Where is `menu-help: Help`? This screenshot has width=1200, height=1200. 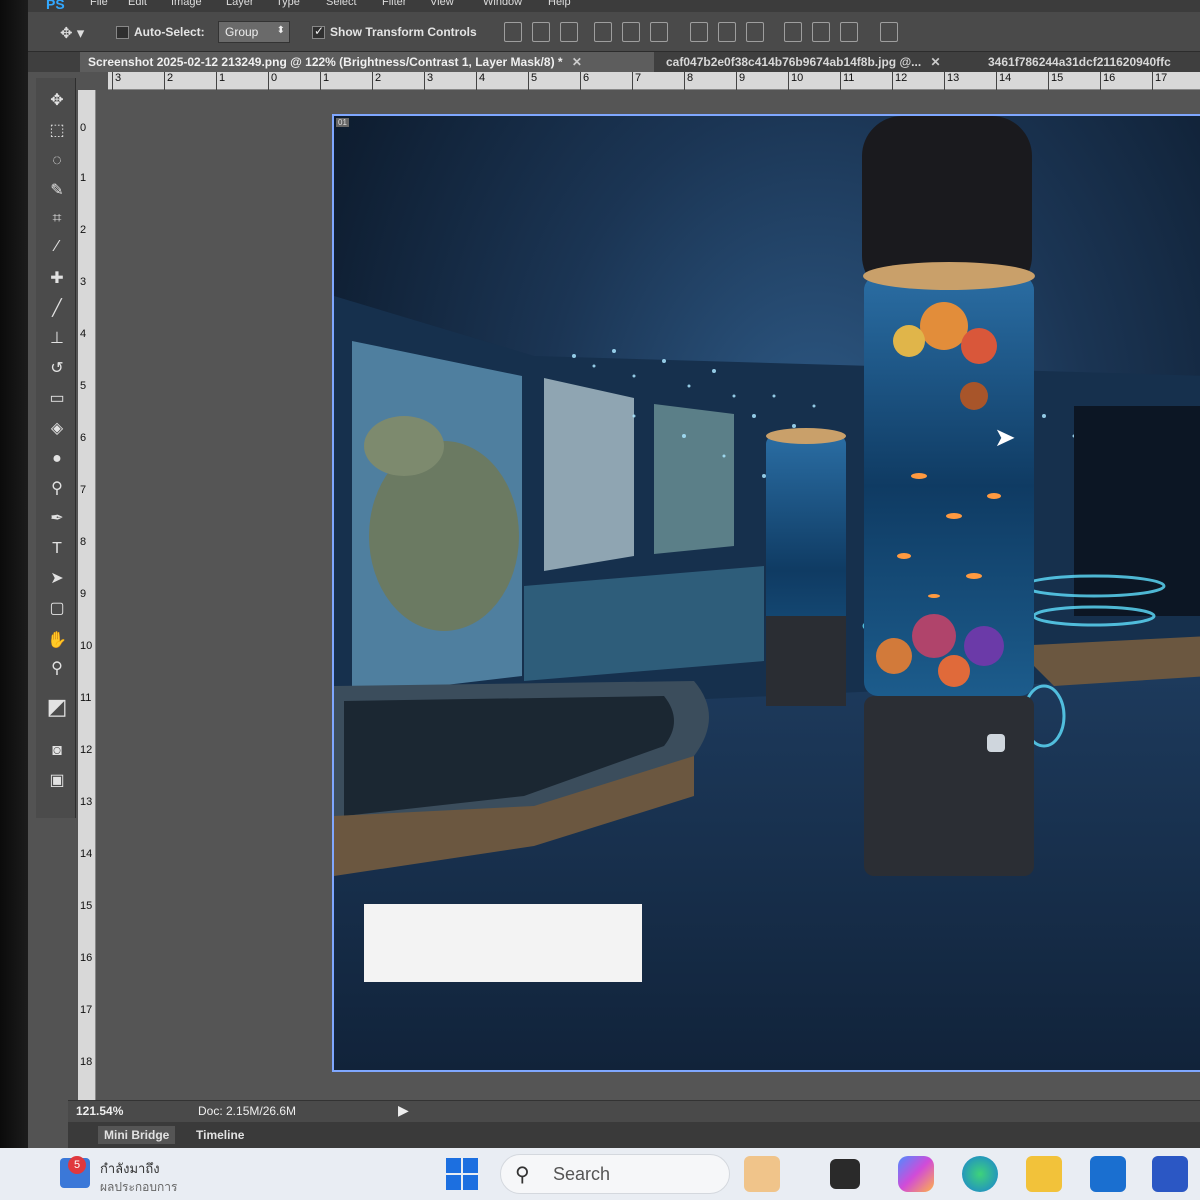
menu-help: Help is located at coordinates (559, 4).